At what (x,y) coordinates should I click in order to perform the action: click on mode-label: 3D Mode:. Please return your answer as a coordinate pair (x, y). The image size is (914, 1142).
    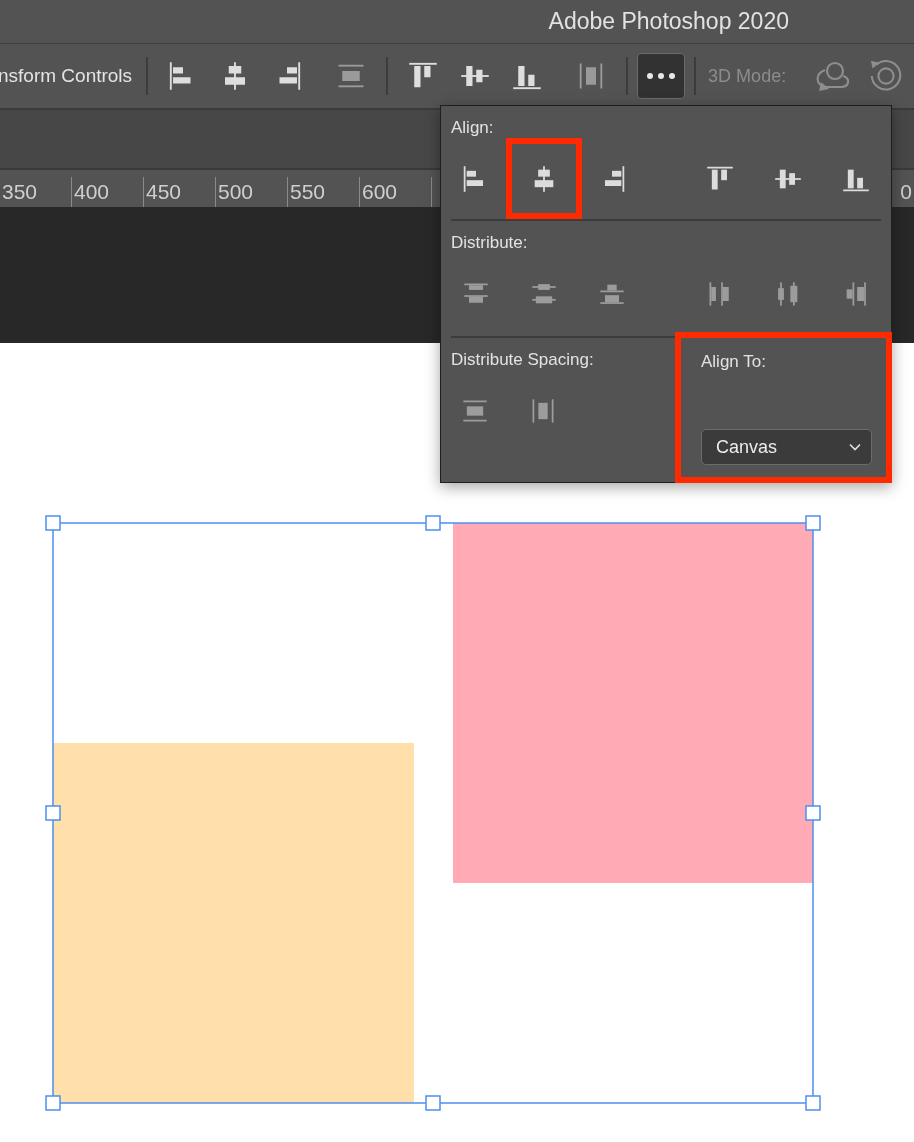
    Looking at the image, I should click on (747, 76).